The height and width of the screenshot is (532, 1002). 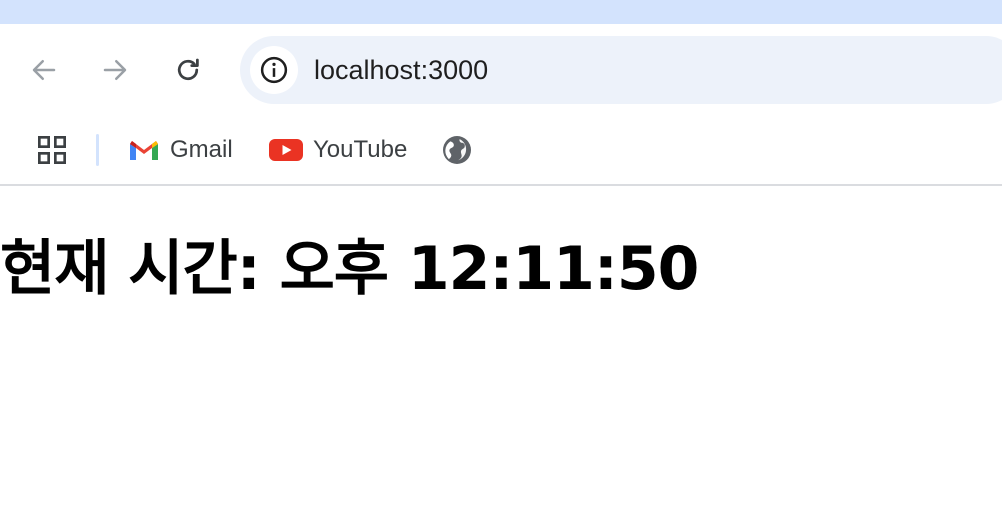 What do you see at coordinates (360, 149) in the screenshot?
I see `bookmark-label: YouTube` at bounding box center [360, 149].